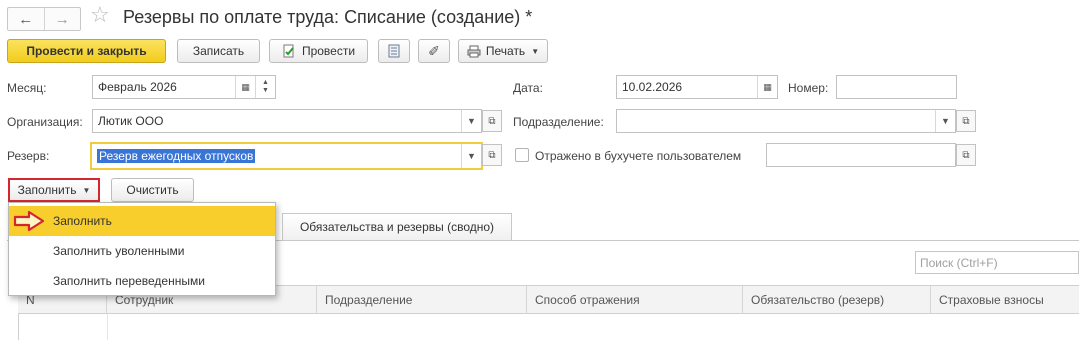 The height and width of the screenshot is (340, 1079). I want to click on attachment-button: ✐, so click(434, 51).